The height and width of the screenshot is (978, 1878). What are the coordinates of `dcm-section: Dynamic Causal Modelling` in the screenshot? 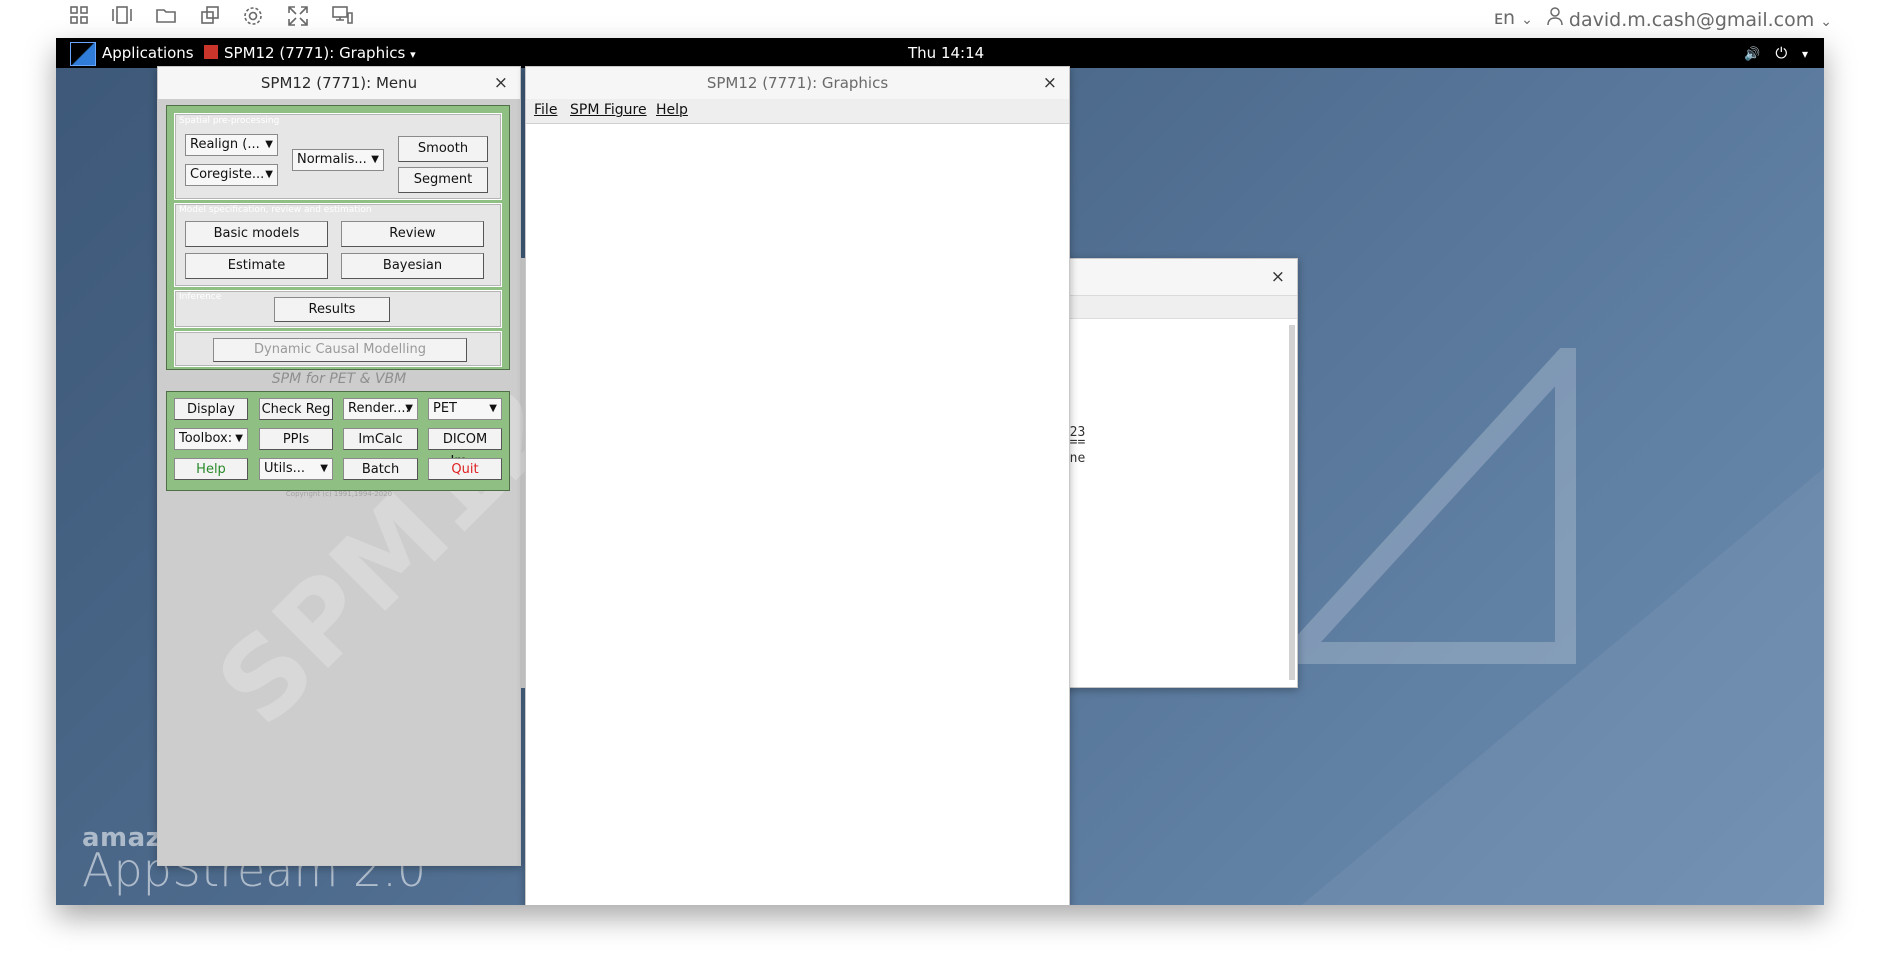 It's located at (338, 349).